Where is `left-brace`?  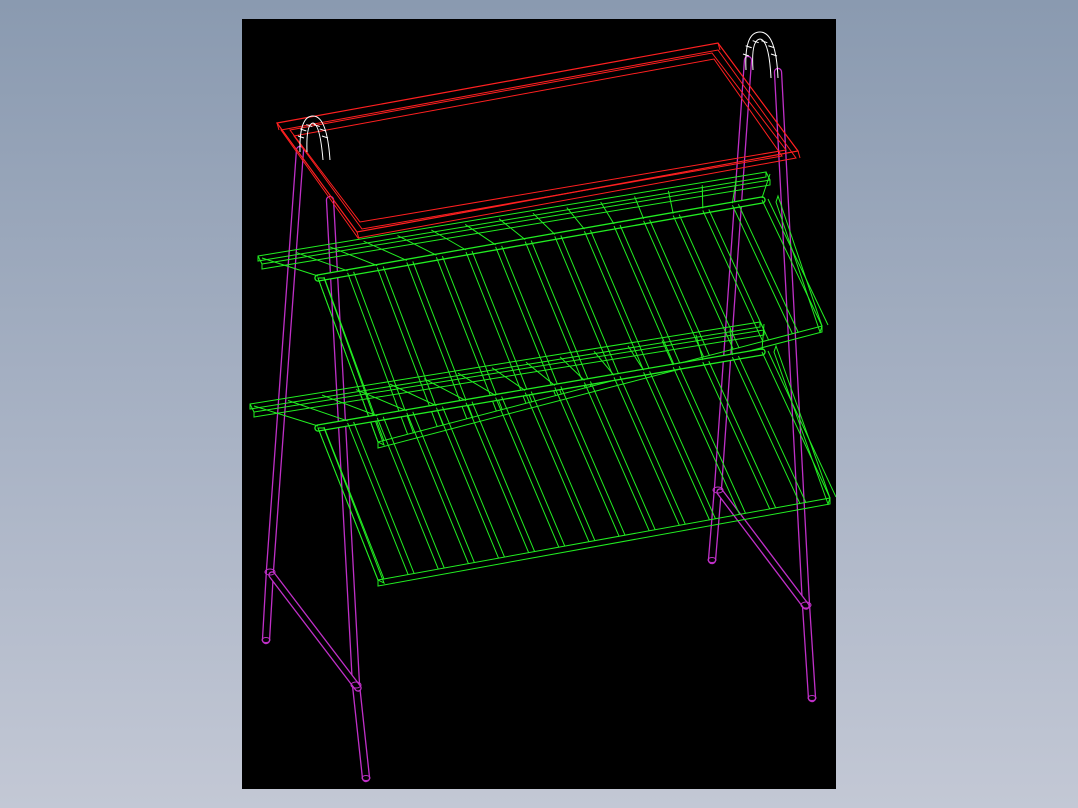
left-brace is located at coordinates (315, 631).